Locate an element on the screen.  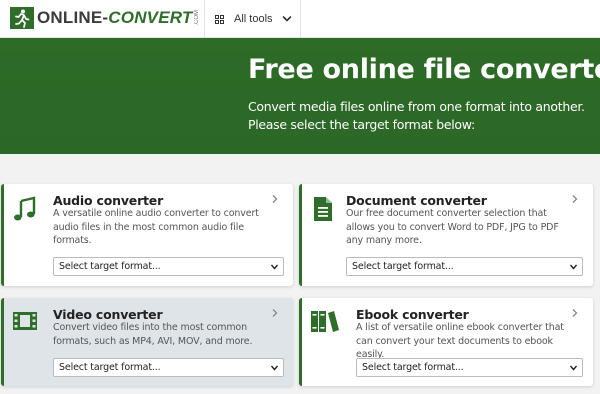
site-logo: ONLINE-CONVERT .COM is located at coordinates (105, 18).